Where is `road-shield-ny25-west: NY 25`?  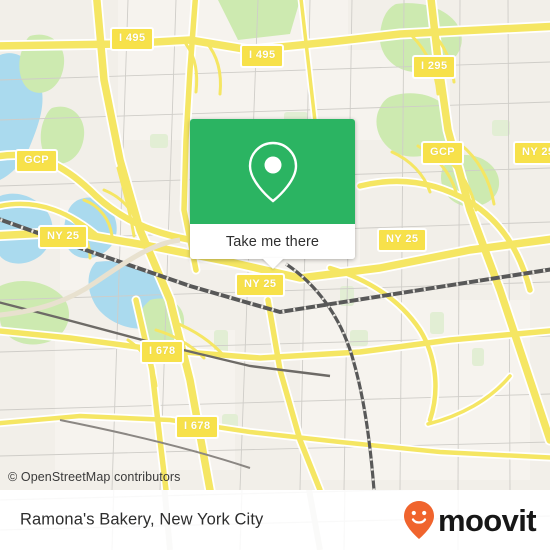 road-shield-ny25-west: NY 25 is located at coordinates (63, 237).